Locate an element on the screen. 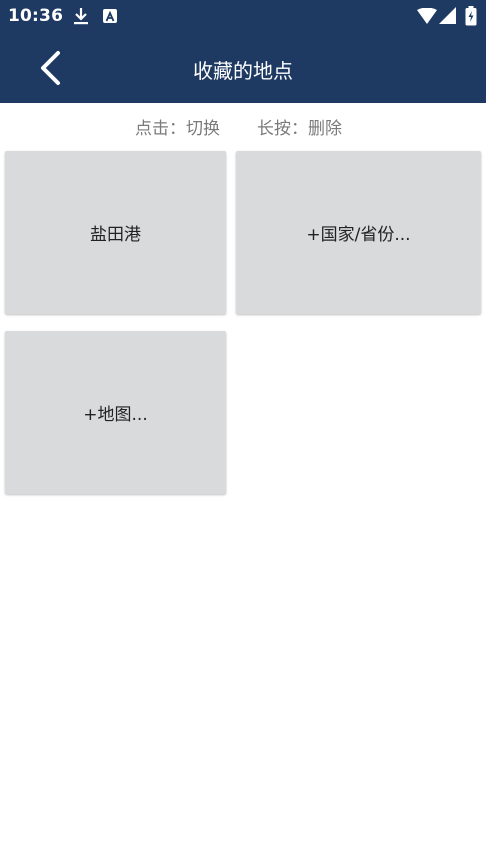  download-icon is located at coordinates (81, 16).